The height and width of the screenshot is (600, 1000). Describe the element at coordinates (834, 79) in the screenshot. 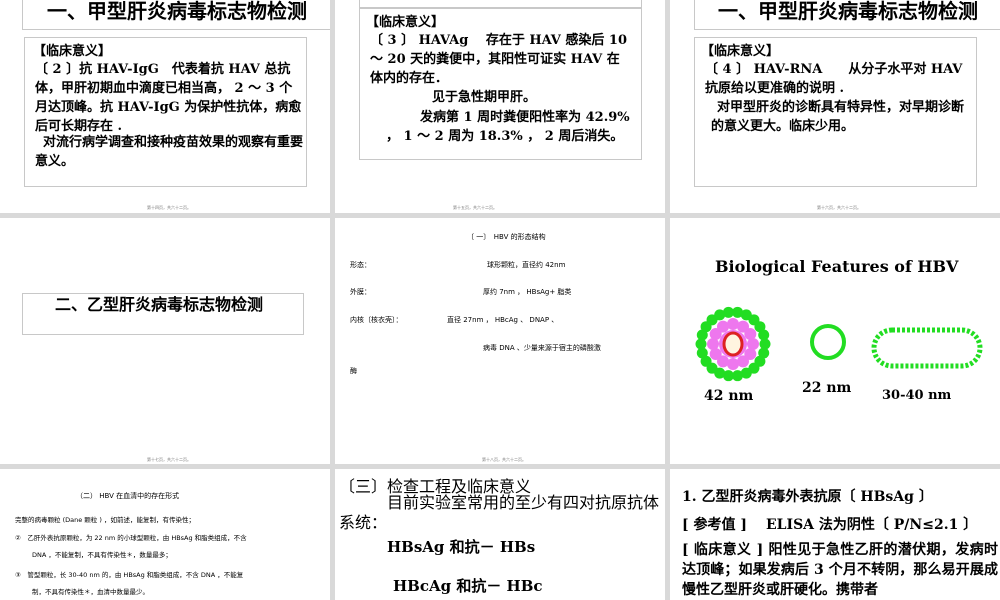

I see `paragraph: 〔 4 〕 HAV-RNA 从分子水平对 HAV 抗原给以更准确的说明 .` at that location.